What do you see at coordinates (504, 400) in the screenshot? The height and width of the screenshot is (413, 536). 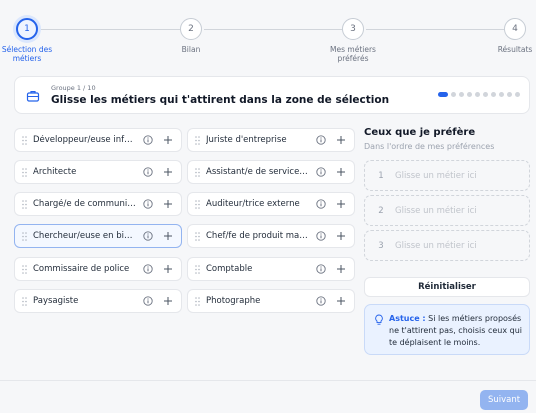 I see `next-button: Suivant` at bounding box center [504, 400].